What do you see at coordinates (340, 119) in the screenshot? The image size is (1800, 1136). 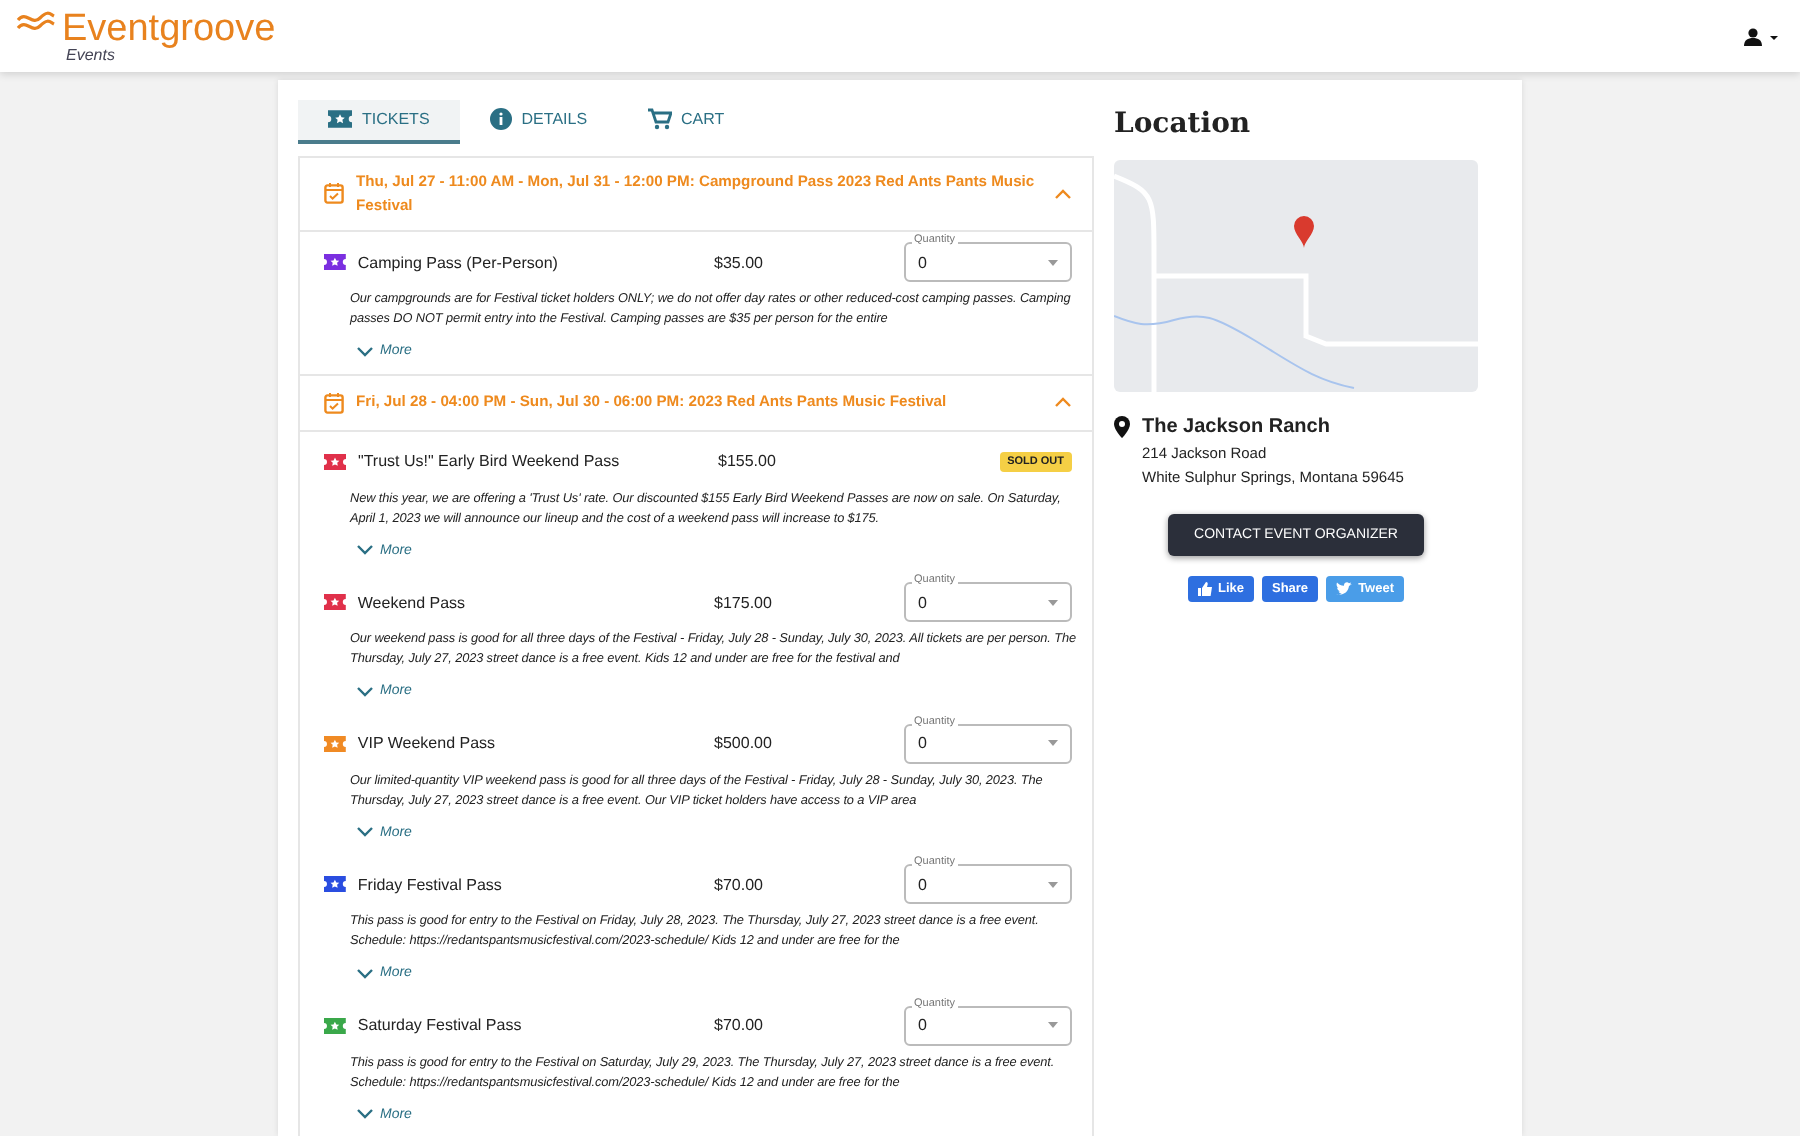 I see `ticket-icon` at bounding box center [340, 119].